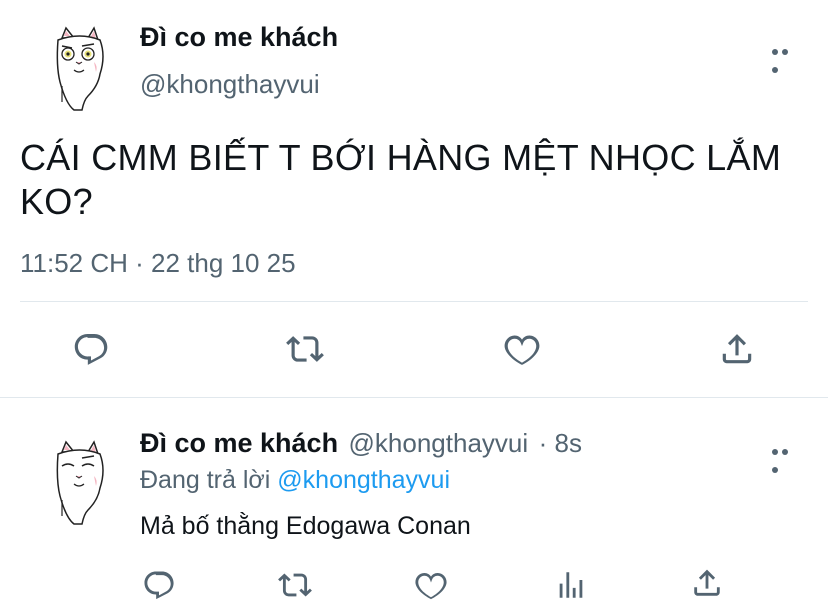  What do you see at coordinates (401, 157) in the screenshot?
I see `tweet-text-line: CÁI CMM BIẾT T BỚI HÀNG MỆT NHỌC LẮM` at bounding box center [401, 157].